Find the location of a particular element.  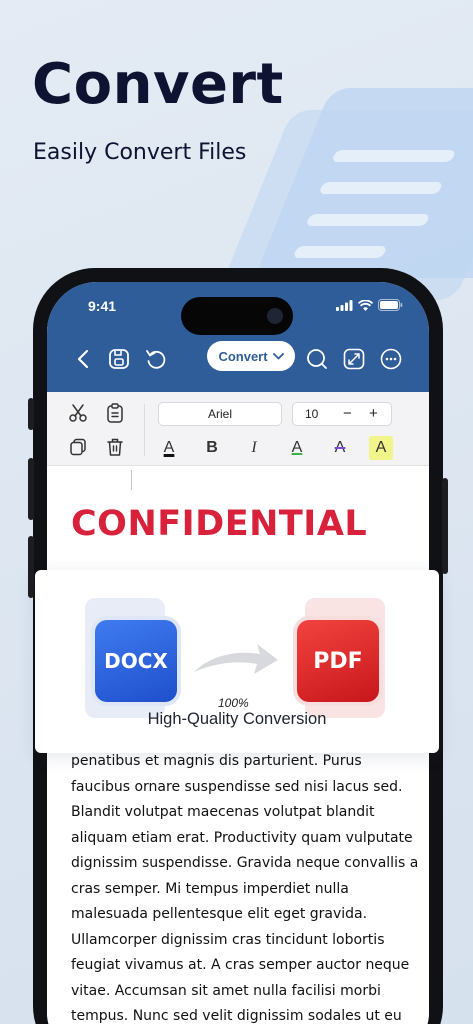

save-button is located at coordinates (119, 359).